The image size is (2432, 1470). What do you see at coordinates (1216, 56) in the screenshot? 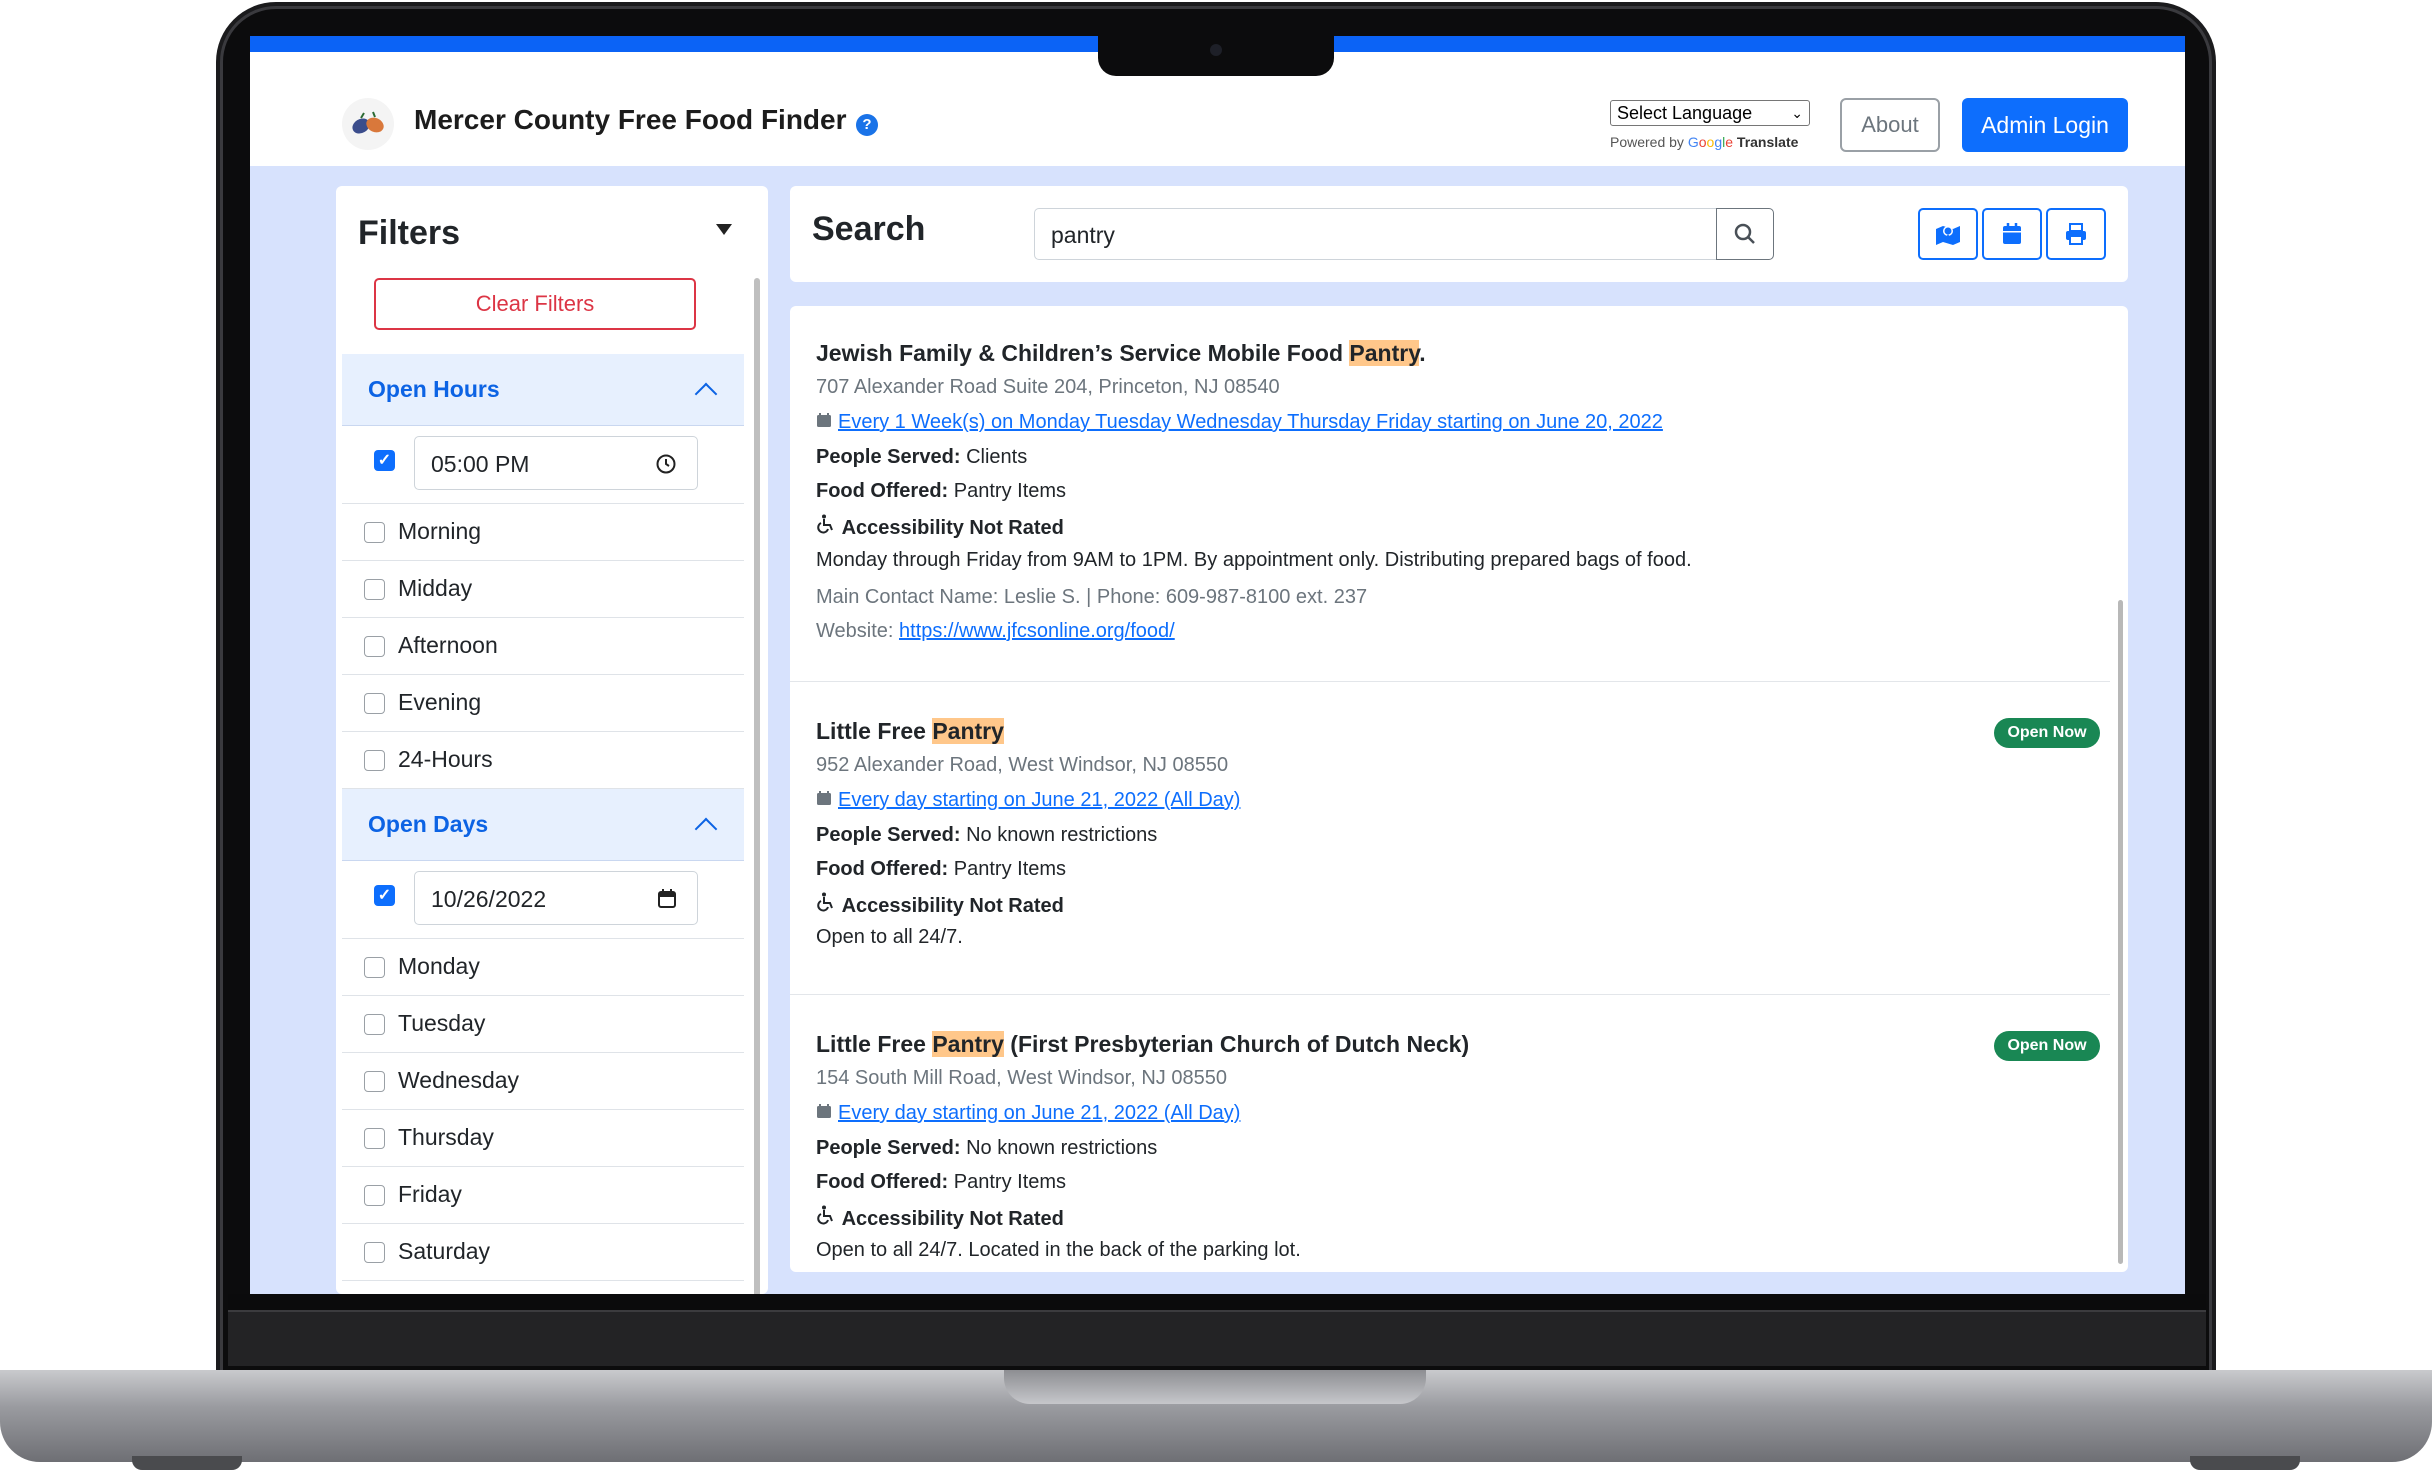
I see `camera-notch` at bounding box center [1216, 56].